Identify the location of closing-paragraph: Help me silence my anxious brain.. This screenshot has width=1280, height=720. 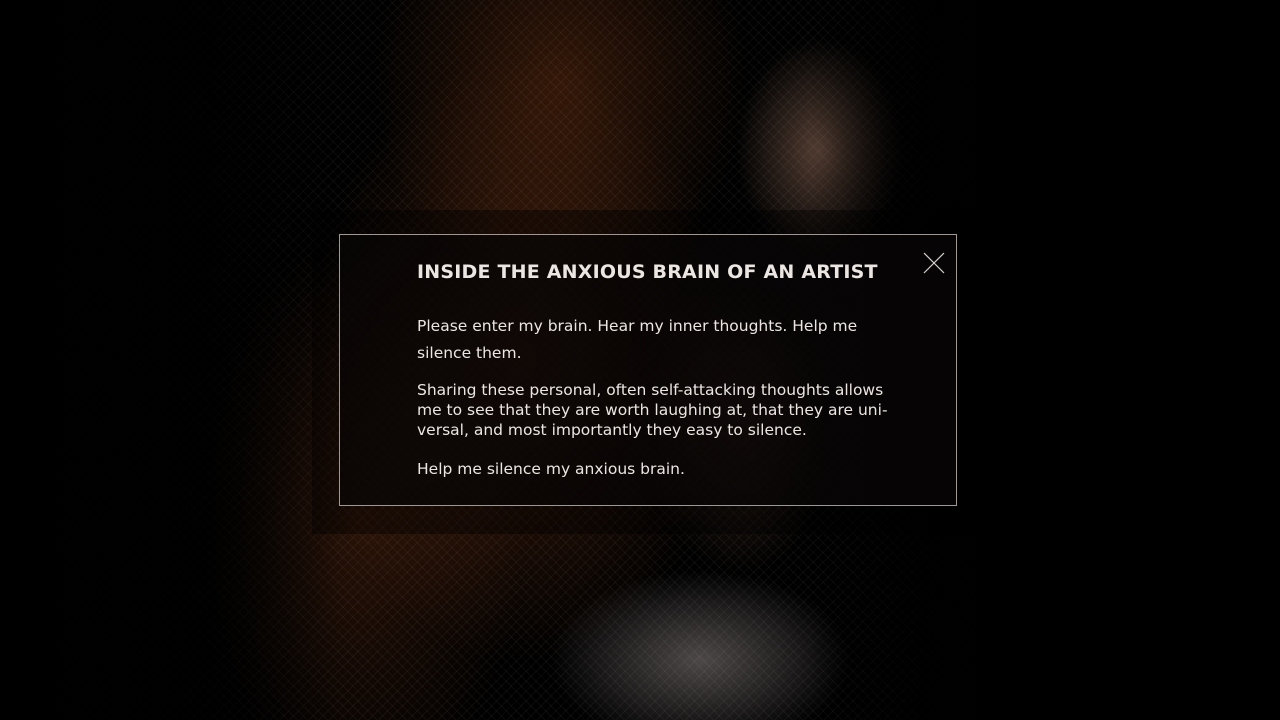
(551, 469).